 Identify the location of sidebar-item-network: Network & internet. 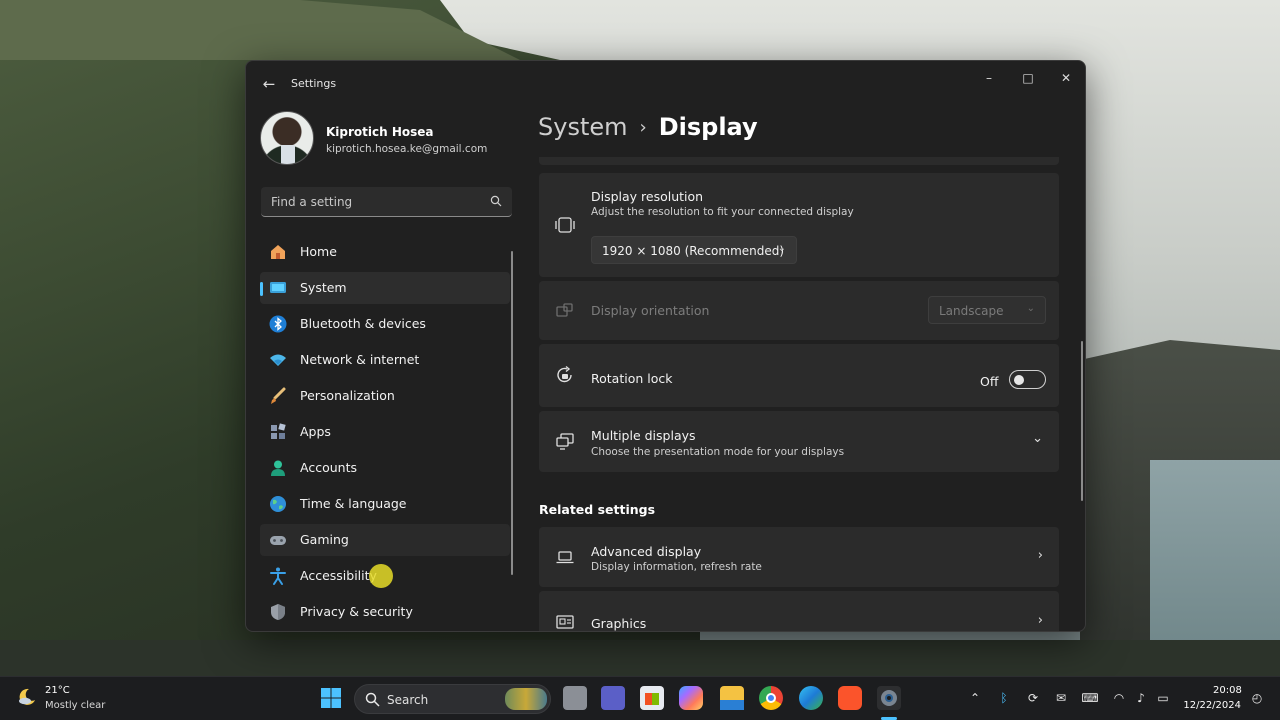
(385, 360).